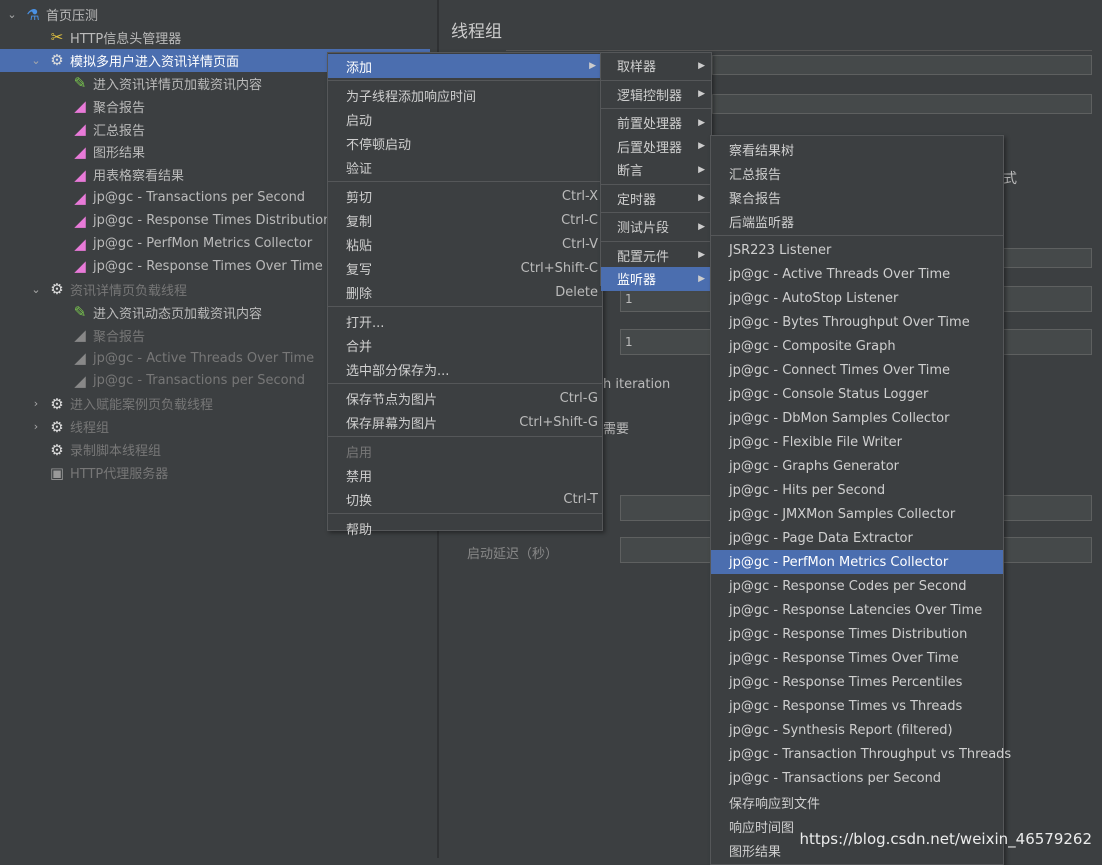 This screenshot has width=1102, height=865. Describe the element at coordinates (465, 345) in the screenshot. I see `menu-item-item: 合并` at that location.